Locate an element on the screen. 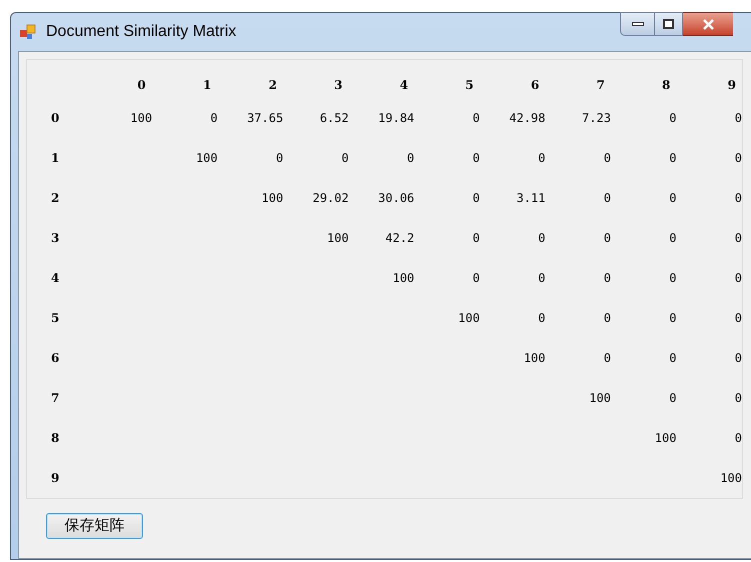  matrix-cell-text: 29.02 is located at coordinates (330, 198).